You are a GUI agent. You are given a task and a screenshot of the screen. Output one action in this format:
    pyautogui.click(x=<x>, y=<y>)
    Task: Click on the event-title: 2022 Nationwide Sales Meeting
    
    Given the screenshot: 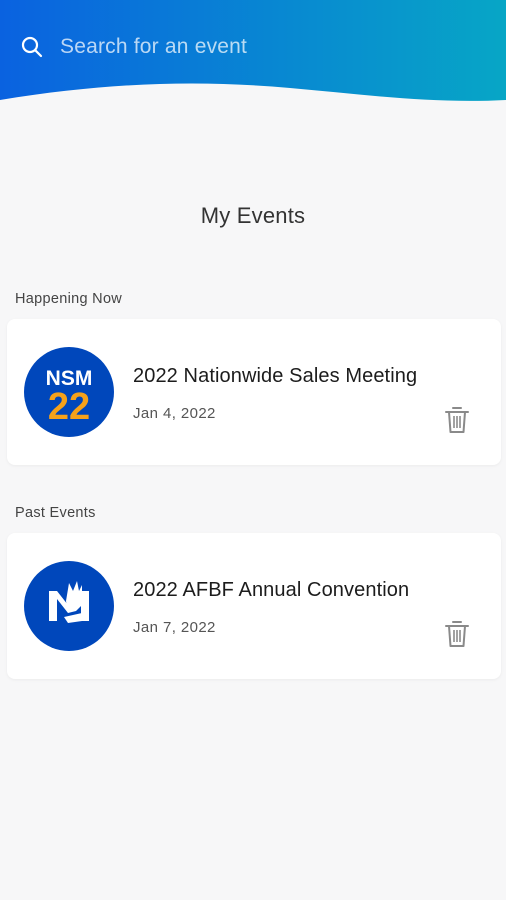 What is the action you would take?
    pyautogui.click(x=275, y=376)
    